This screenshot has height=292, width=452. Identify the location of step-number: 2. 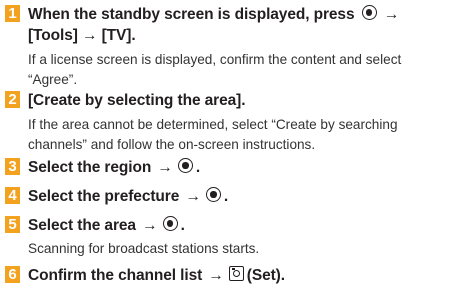
(12, 99).